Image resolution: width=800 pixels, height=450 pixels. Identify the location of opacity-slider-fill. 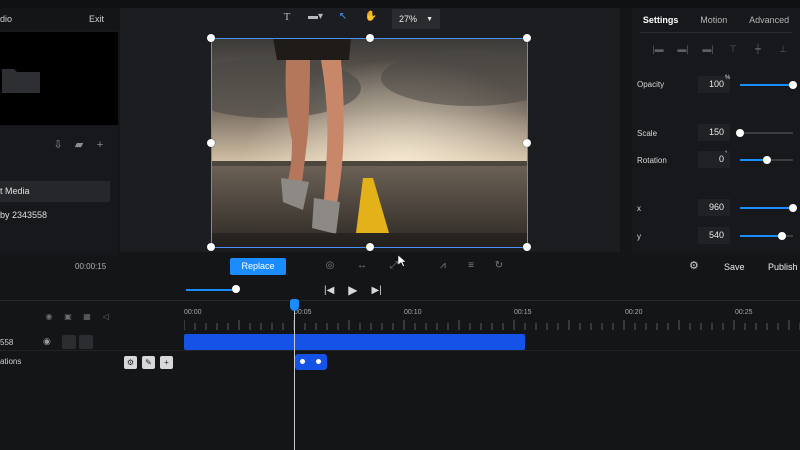
(766, 85).